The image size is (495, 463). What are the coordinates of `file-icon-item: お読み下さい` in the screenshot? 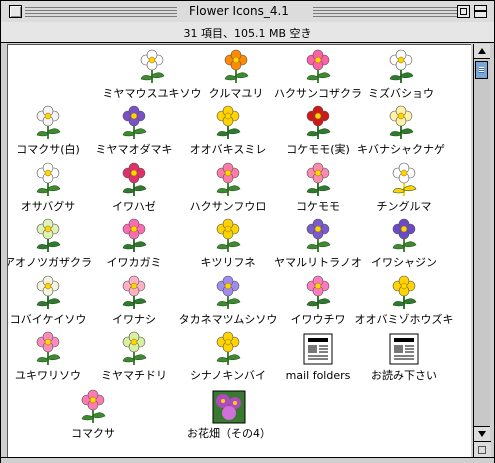 It's located at (404, 357).